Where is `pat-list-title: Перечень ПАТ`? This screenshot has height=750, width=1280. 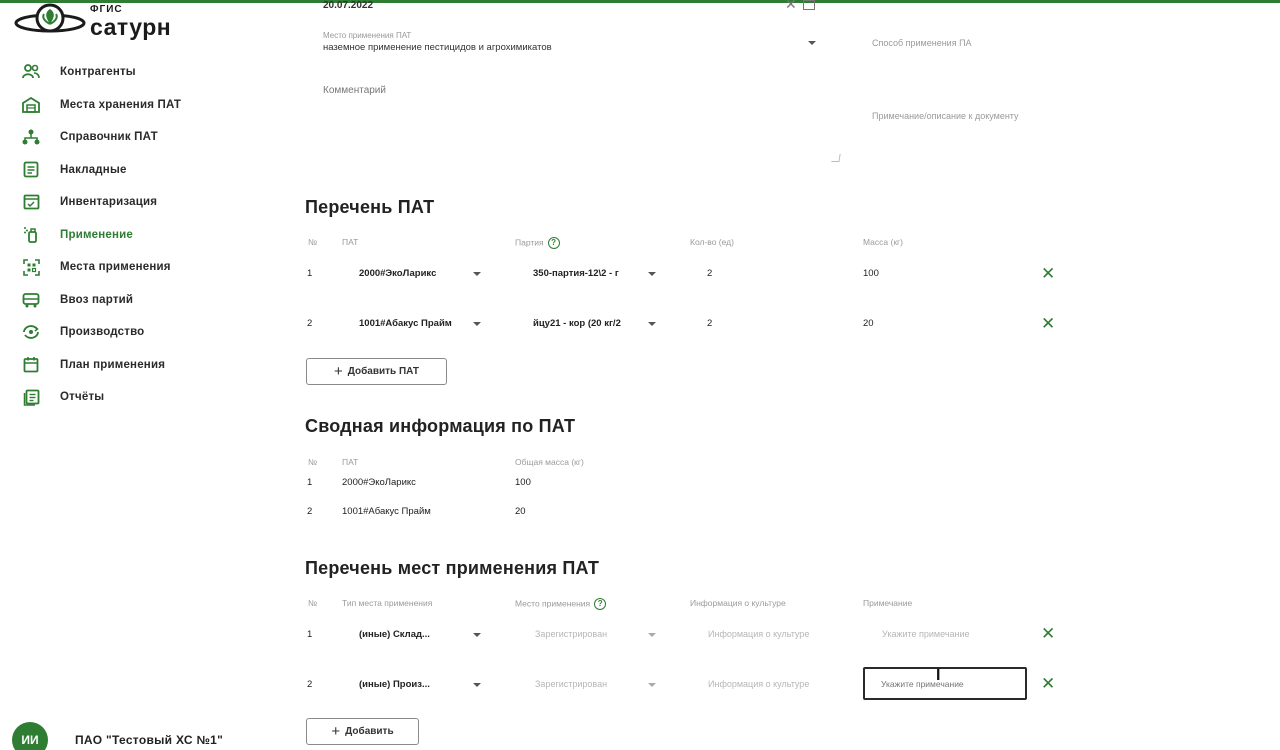
pat-list-title: Перечень ПАТ is located at coordinates (370, 207).